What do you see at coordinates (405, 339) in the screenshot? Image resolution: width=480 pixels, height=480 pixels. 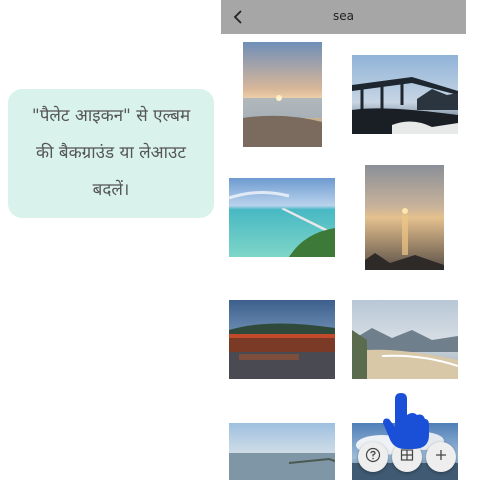 I see `photo-coastline-mountains` at bounding box center [405, 339].